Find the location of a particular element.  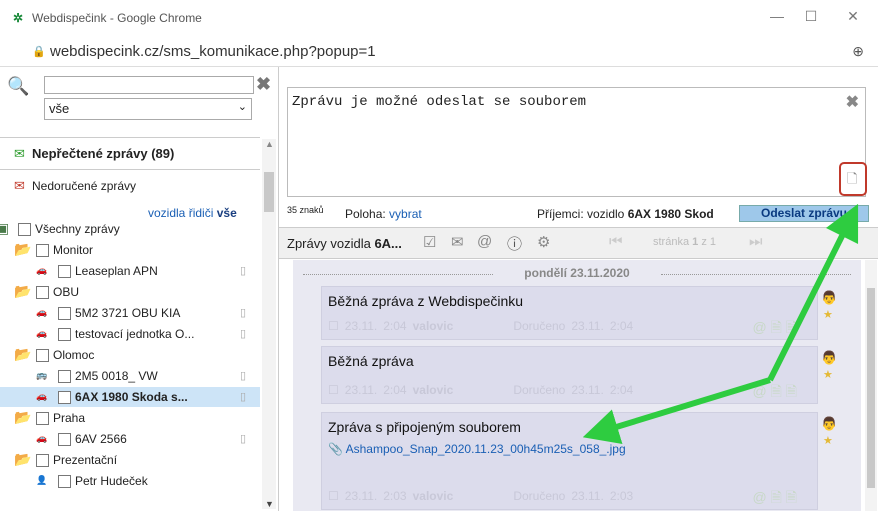

left-scrollbar: ▲ ▼ is located at coordinates (269, 324).